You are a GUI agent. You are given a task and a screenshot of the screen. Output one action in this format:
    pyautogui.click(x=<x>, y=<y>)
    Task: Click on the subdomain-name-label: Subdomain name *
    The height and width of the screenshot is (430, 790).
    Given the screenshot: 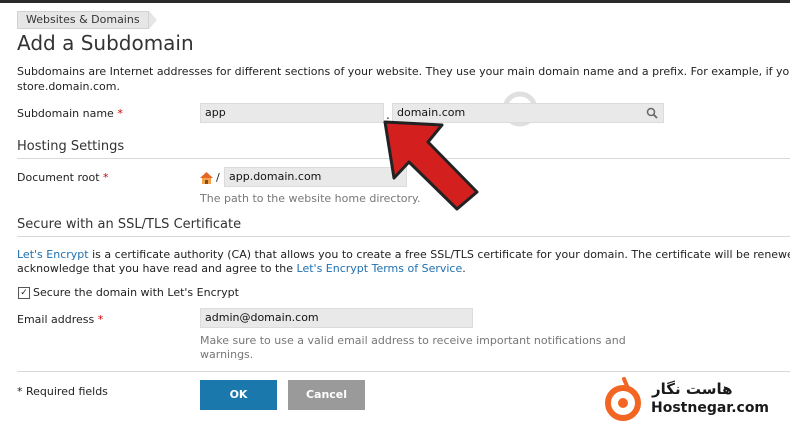 What is the action you would take?
    pyautogui.click(x=70, y=113)
    